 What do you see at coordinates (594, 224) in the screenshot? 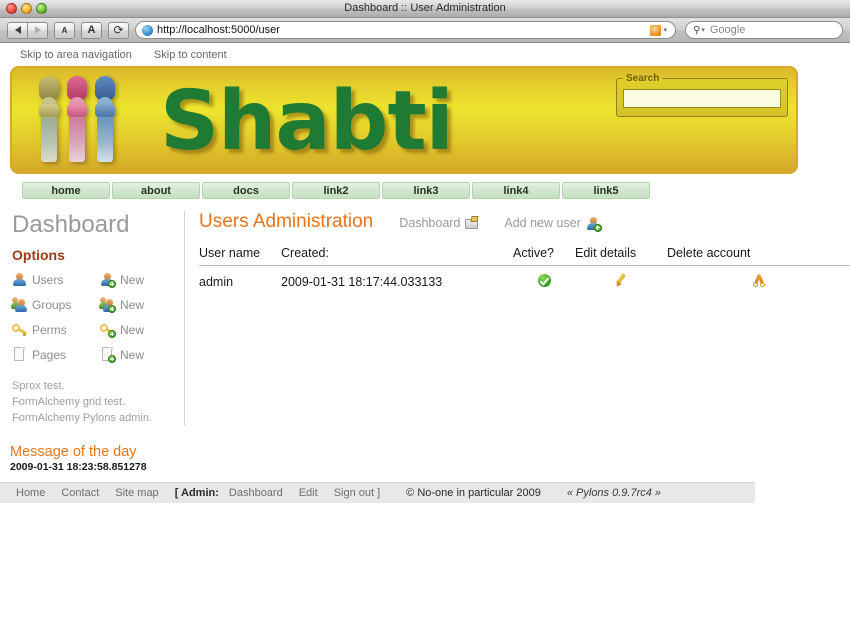
I see `user-add-icon` at bounding box center [594, 224].